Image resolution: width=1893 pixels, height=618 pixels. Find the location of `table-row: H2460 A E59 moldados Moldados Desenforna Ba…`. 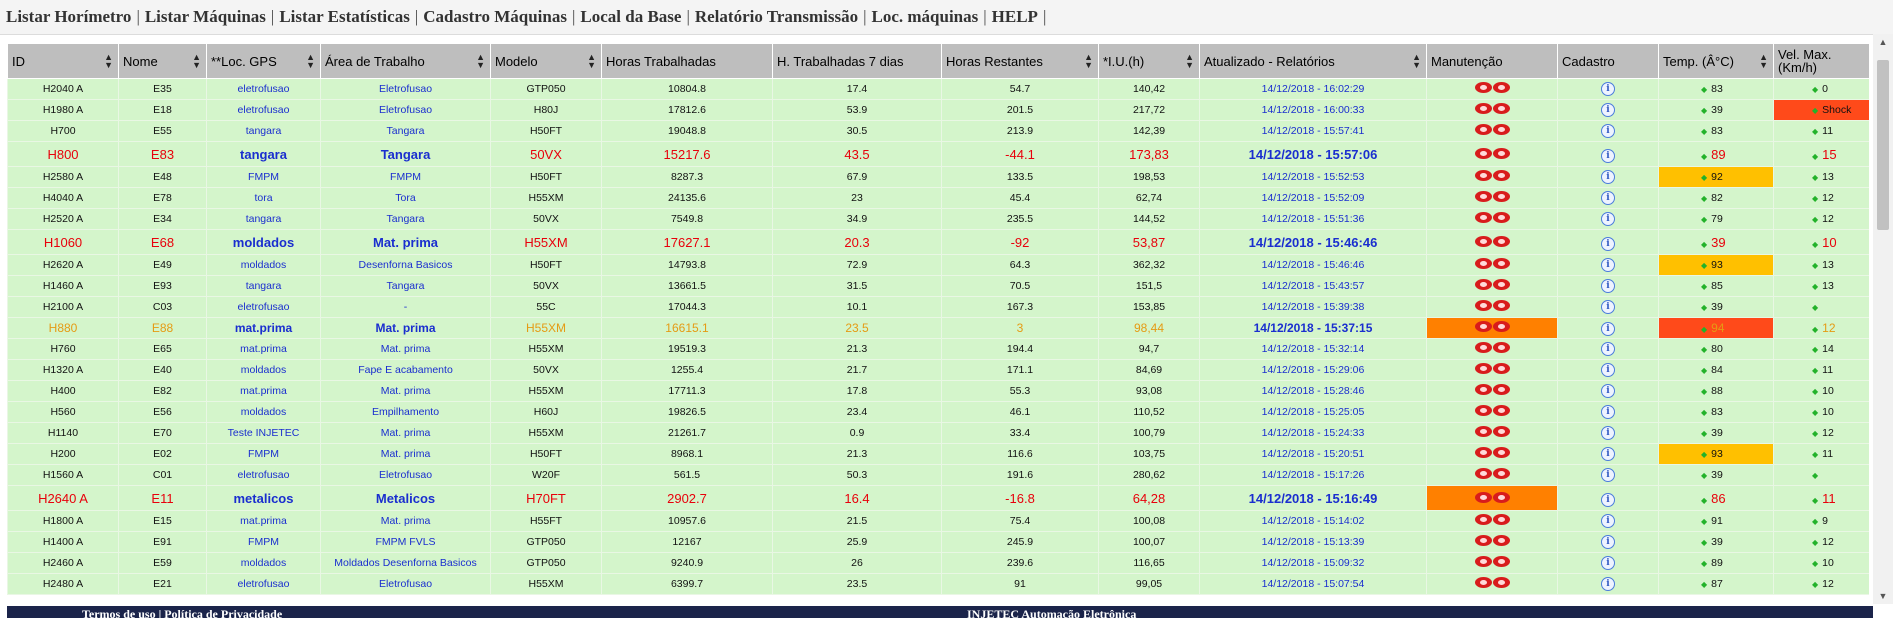

table-row: H2460 A E59 moldados Moldados Desenforna Ba… is located at coordinates (938, 563).